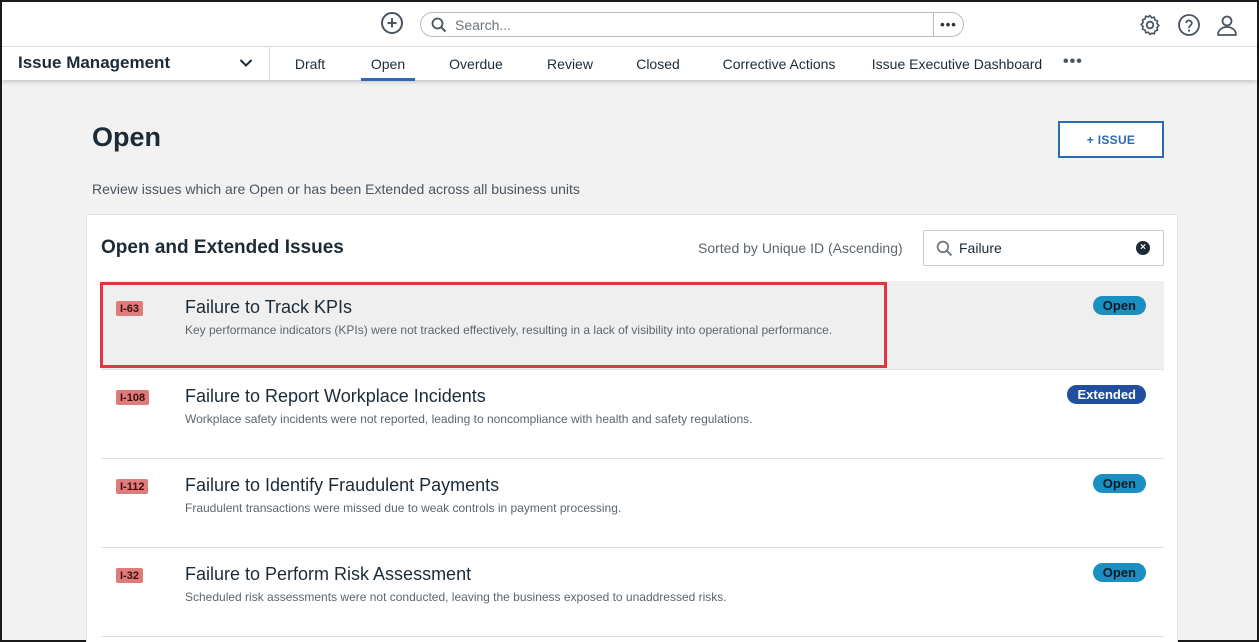  Describe the element at coordinates (1227, 25) in the screenshot. I see `user-icon` at that location.